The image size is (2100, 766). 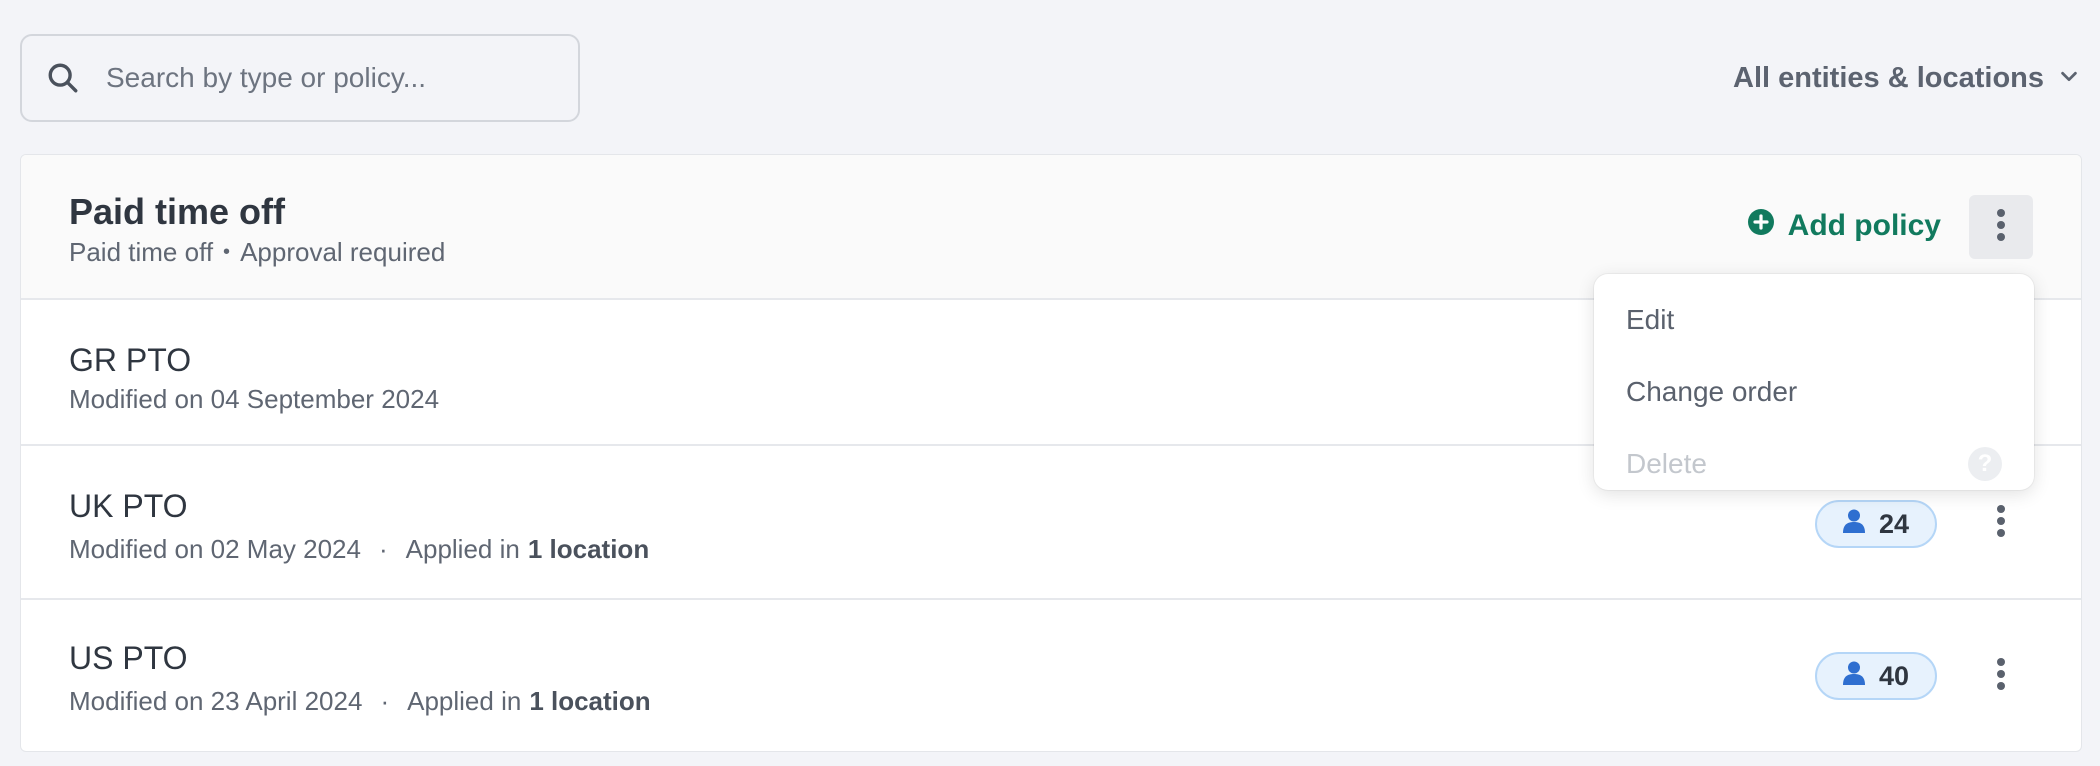 I want to click on policy-name: GR PTO, so click(x=130, y=360).